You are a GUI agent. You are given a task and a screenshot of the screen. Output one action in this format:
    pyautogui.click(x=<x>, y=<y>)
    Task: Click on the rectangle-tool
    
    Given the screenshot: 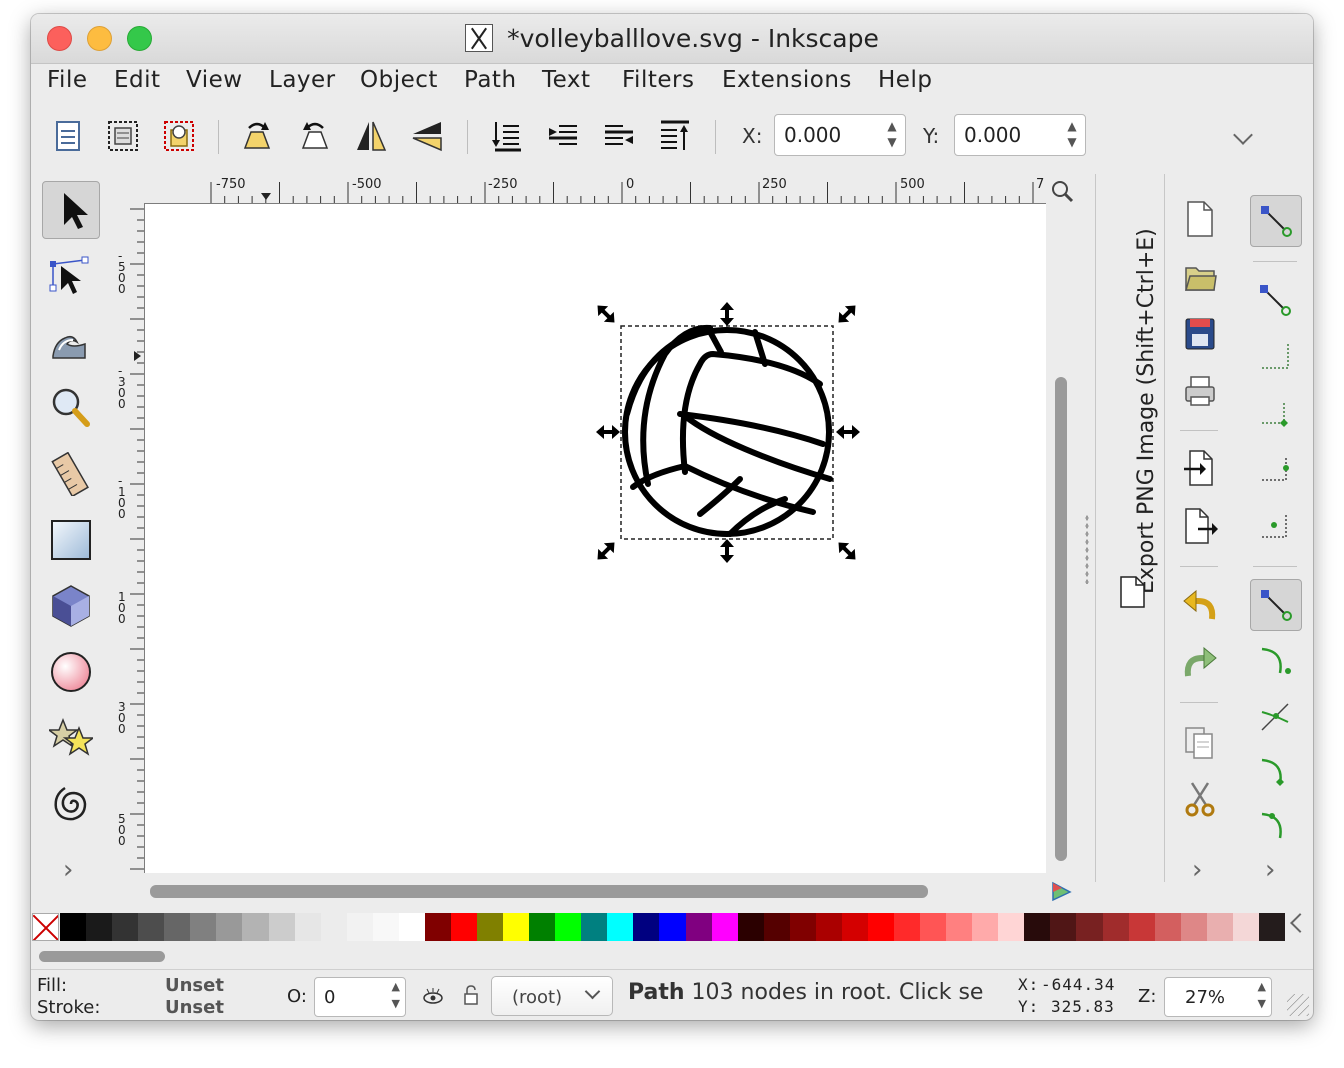 What is the action you would take?
    pyautogui.click(x=71, y=540)
    